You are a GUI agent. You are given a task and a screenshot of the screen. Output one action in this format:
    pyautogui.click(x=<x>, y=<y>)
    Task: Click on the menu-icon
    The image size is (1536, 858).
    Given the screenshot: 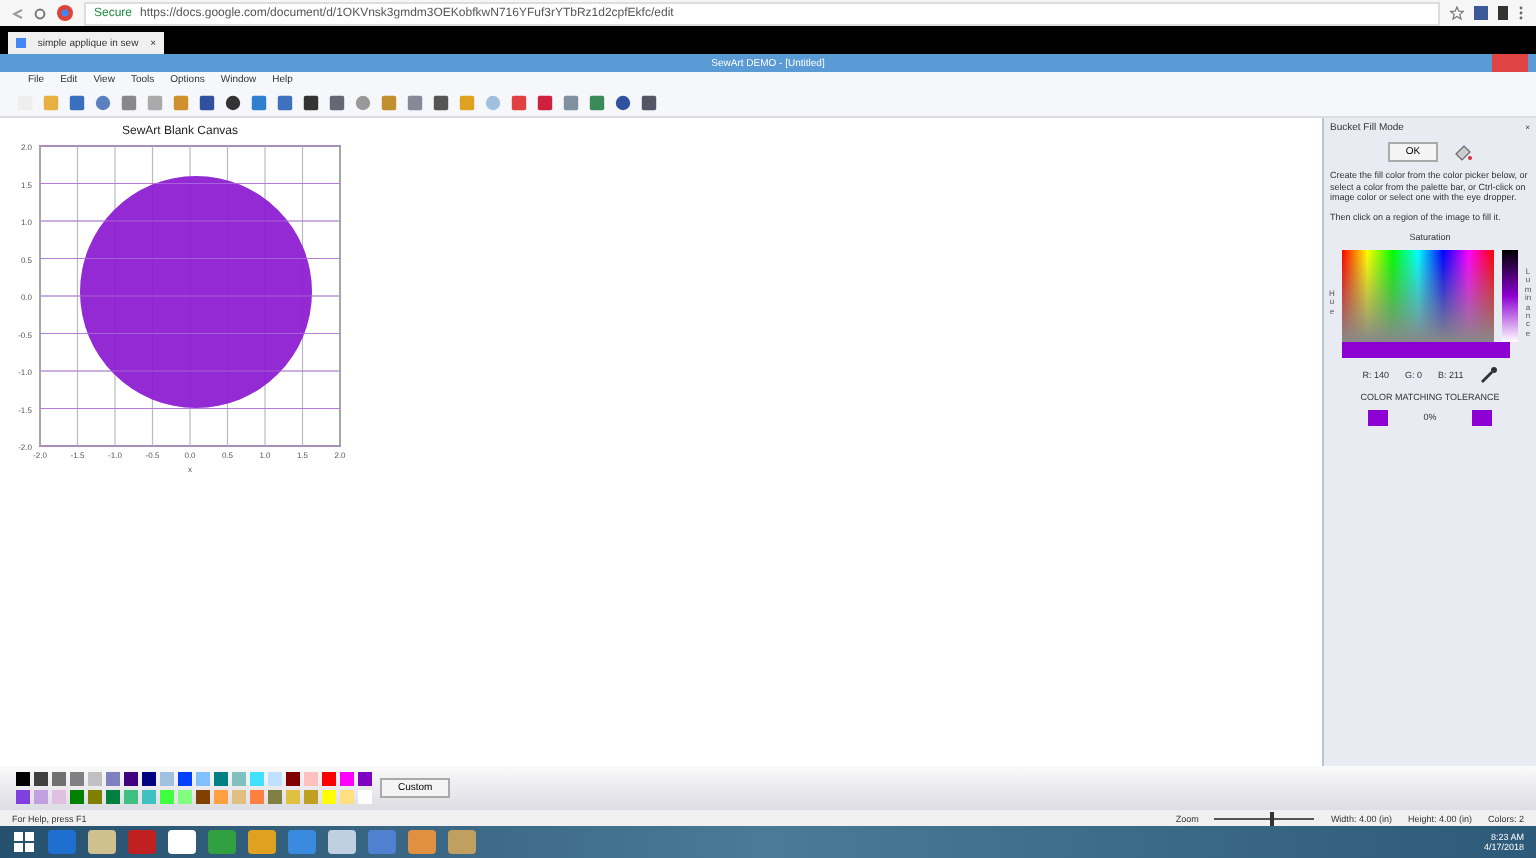 What is the action you would take?
    pyautogui.click(x=1521, y=13)
    